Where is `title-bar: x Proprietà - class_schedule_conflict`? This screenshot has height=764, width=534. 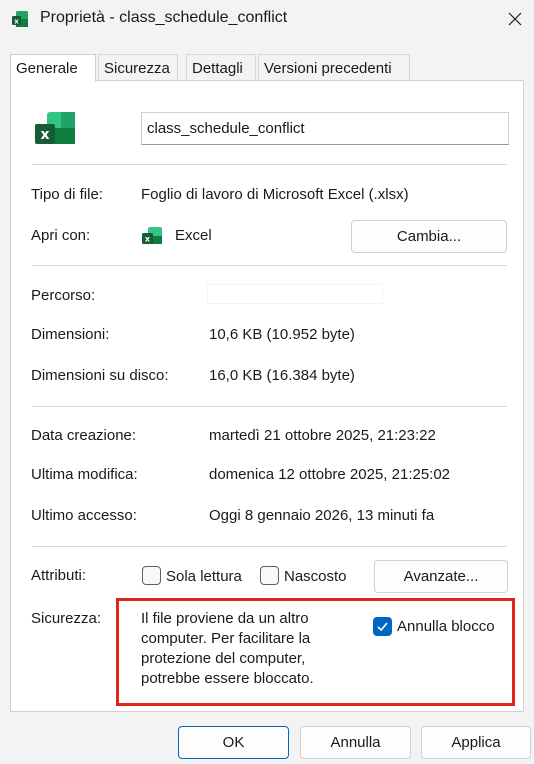
title-bar: x Proprietà - class_schedule_conflict is located at coordinates (267, 20).